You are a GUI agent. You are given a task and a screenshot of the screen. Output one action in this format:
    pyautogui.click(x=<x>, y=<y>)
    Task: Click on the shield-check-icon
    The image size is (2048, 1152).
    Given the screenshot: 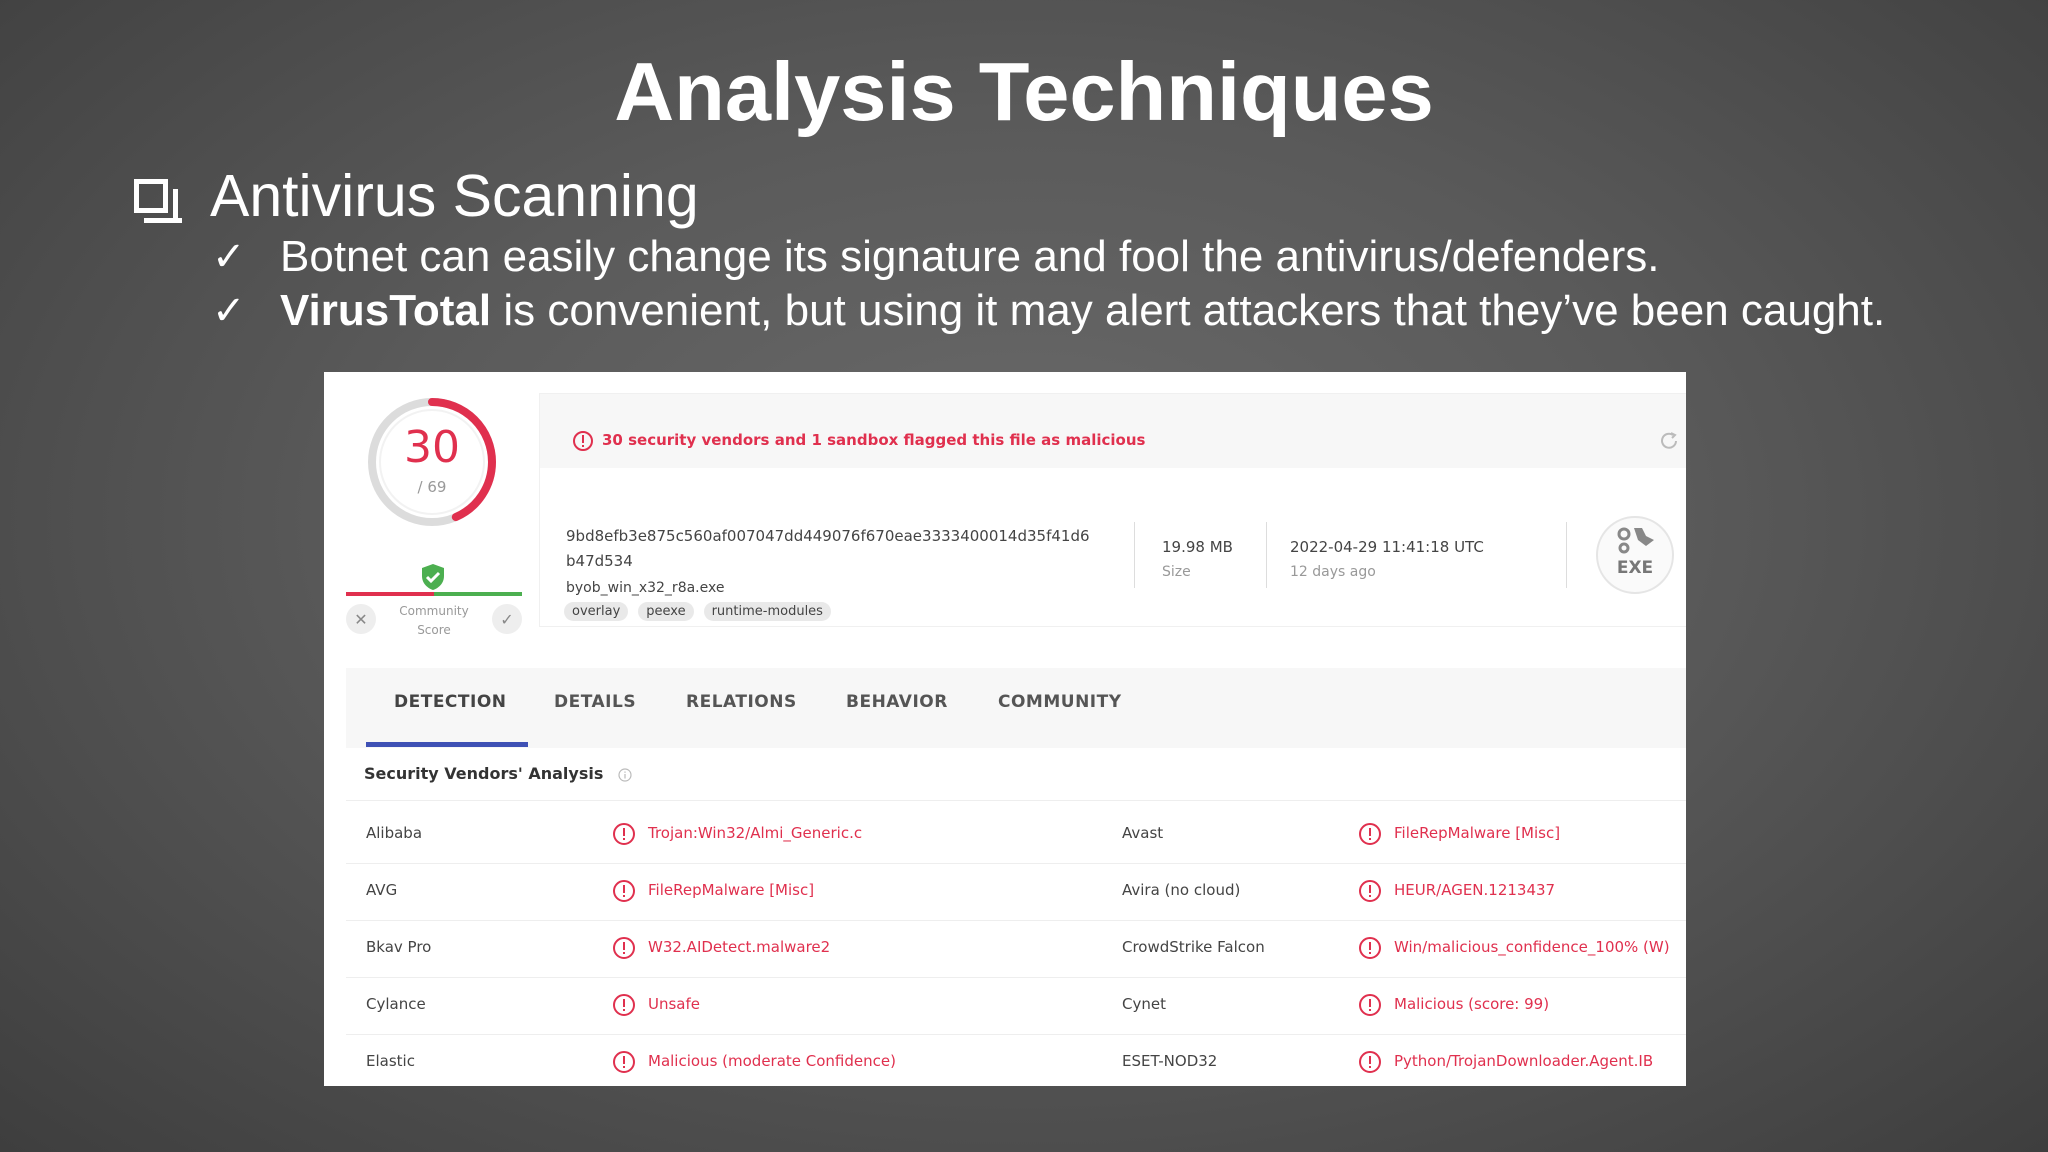 What is the action you would take?
    pyautogui.click(x=433, y=577)
    